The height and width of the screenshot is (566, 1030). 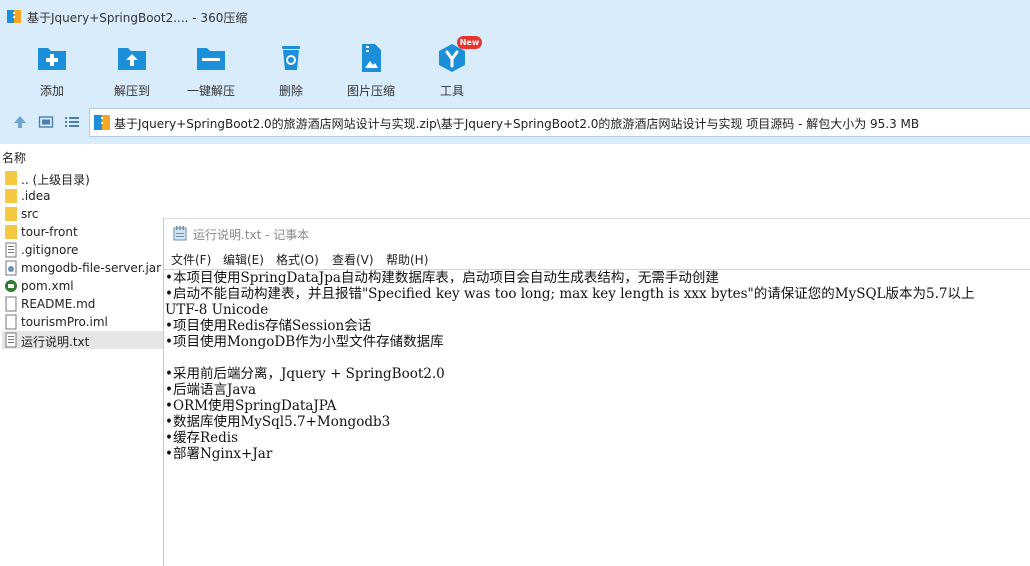 I want to click on file-name: tour-front, so click(x=49, y=232).